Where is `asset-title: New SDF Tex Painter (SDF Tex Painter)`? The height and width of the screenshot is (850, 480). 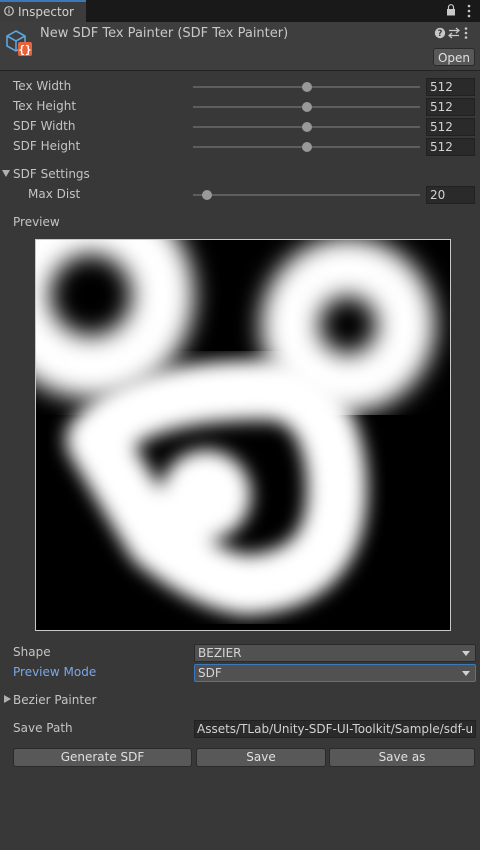
asset-title: New SDF Tex Painter (SDF Tex Painter) is located at coordinates (164, 33).